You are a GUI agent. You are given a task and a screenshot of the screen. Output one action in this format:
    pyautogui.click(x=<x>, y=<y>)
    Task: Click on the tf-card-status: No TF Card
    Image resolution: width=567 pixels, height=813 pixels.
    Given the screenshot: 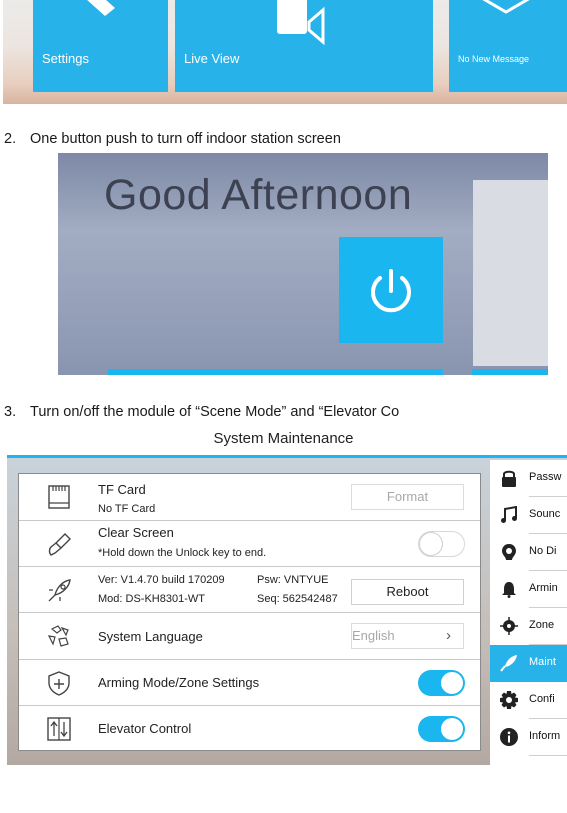 What is the action you would take?
    pyautogui.click(x=127, y=509)
    